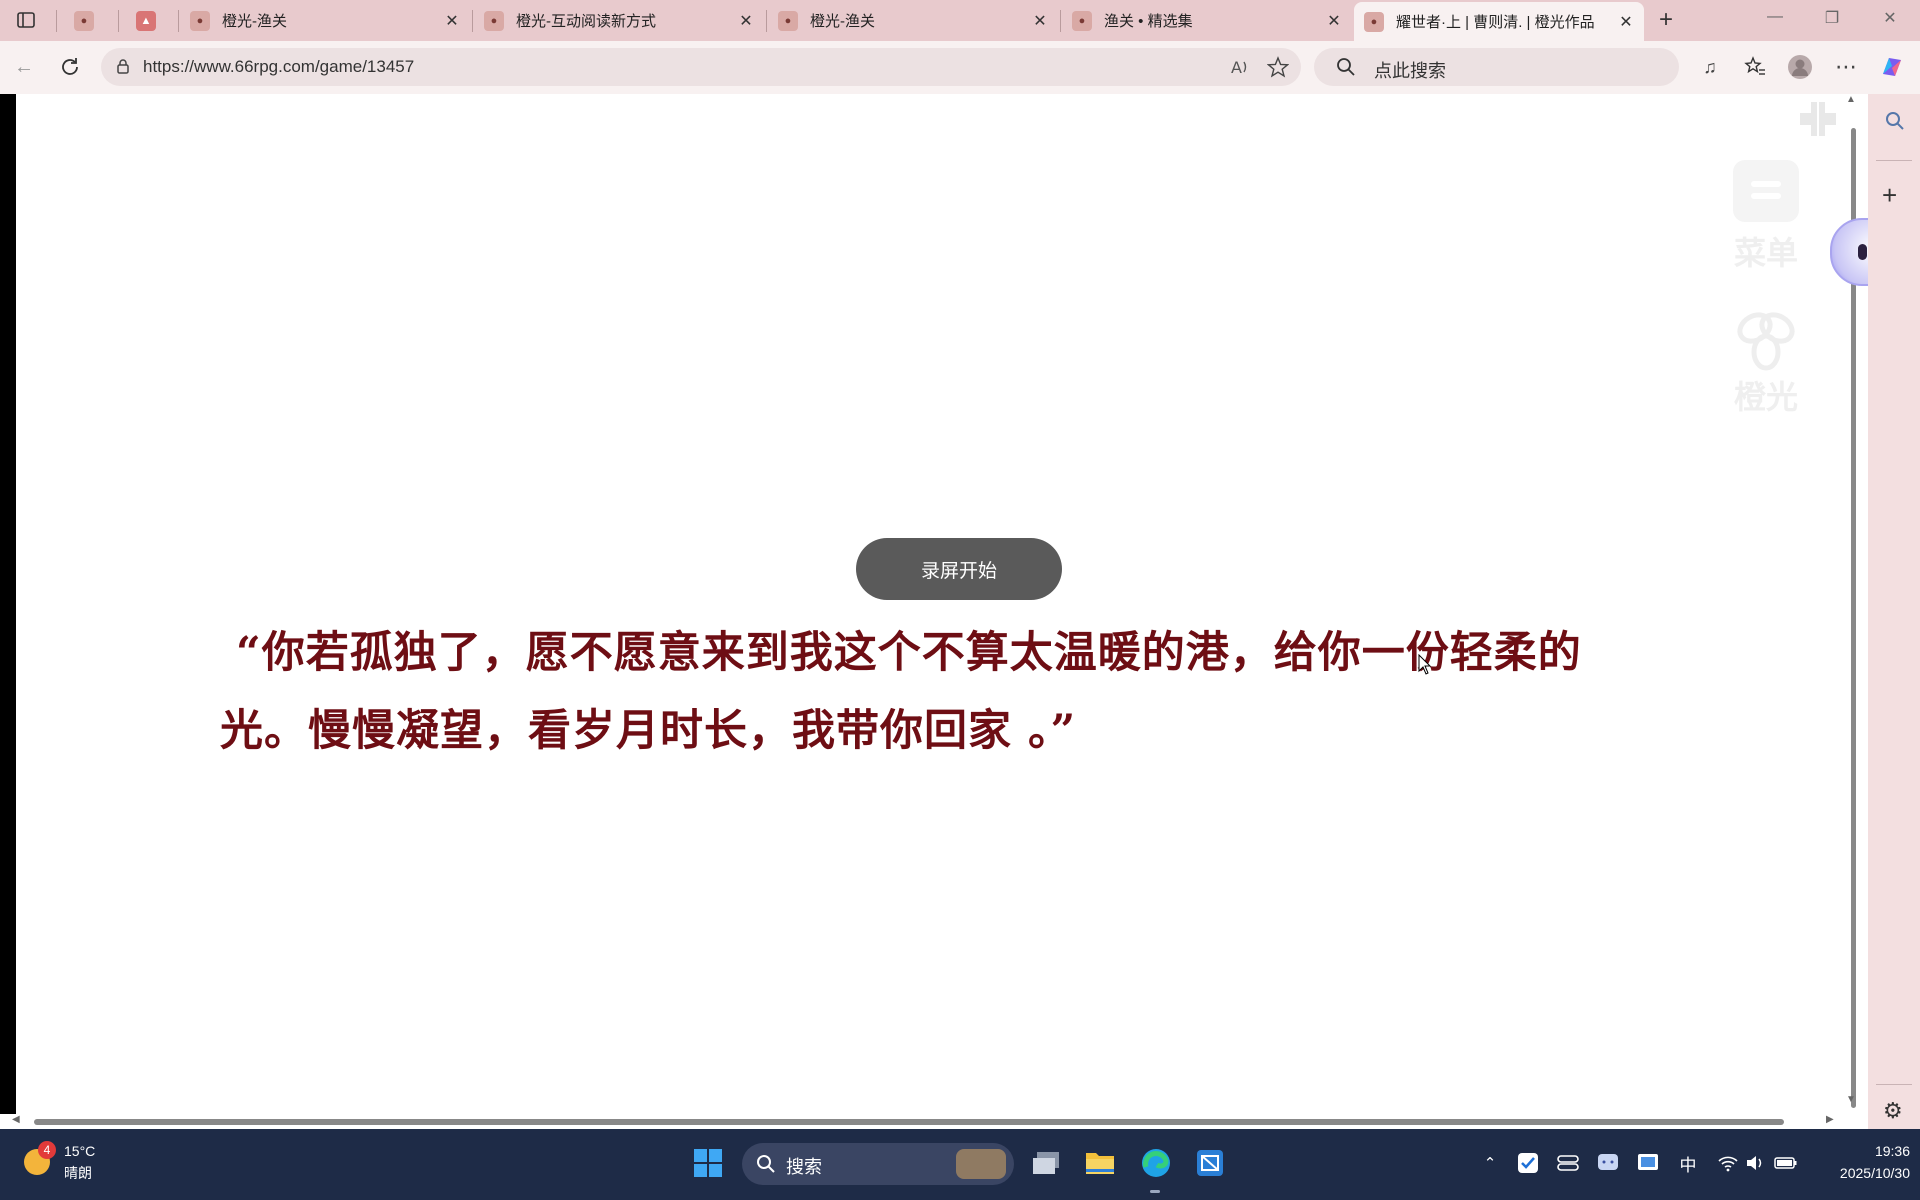  Describe the element at coordinates (1410, 70) in the screenshot. I see `search-placeholder: 点此搜索` at that location.